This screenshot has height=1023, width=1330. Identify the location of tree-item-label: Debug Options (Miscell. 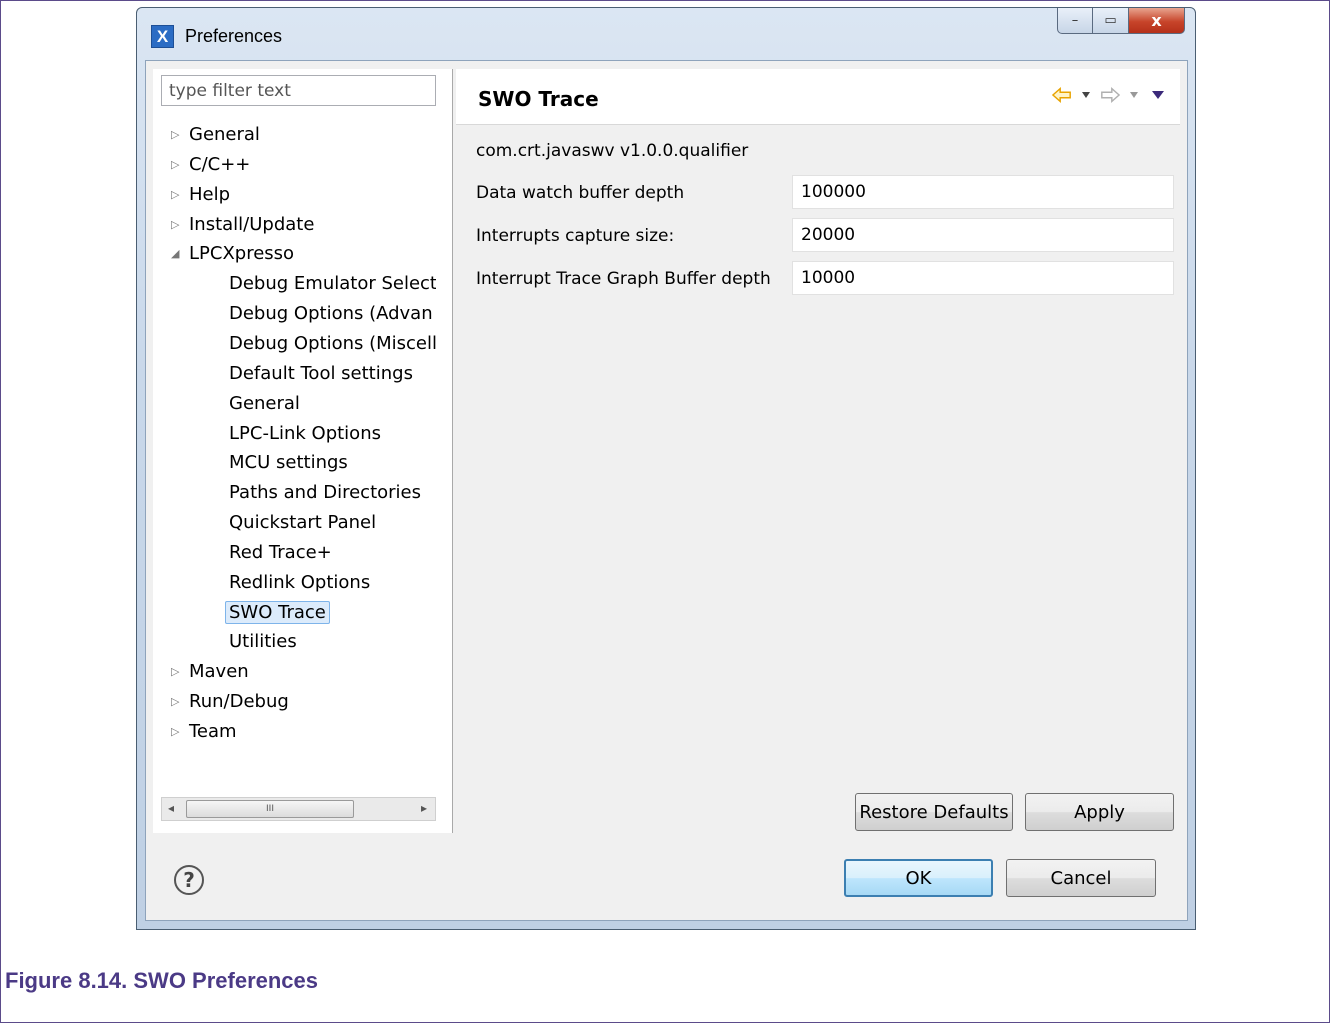
(332, 343).